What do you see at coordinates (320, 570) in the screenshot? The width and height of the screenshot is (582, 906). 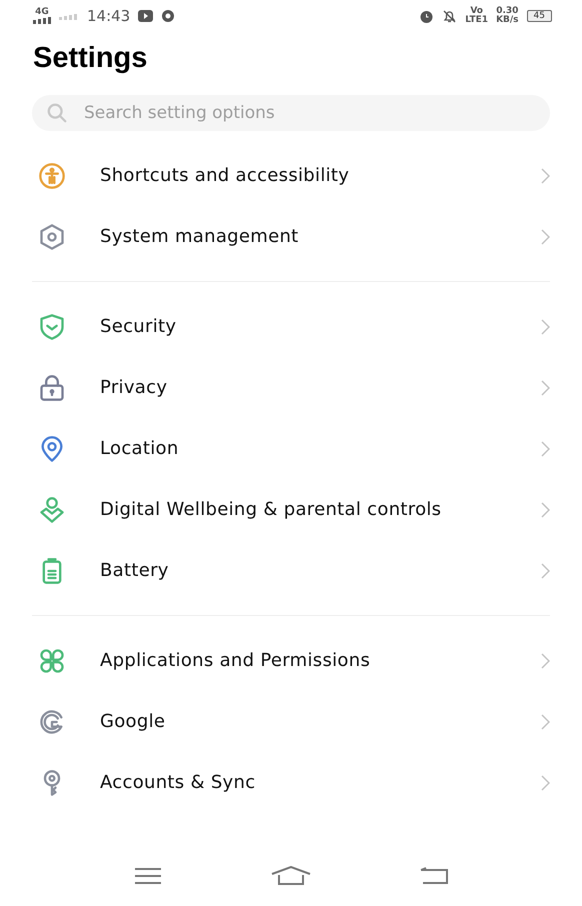 I see `setting-item: Battery` at bounding box center [320, 570].